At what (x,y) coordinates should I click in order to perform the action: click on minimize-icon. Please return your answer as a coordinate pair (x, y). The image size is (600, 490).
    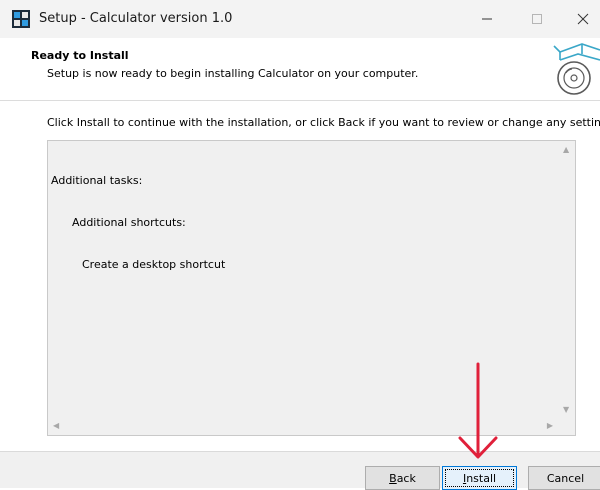
    Looking at the image, I should click on (487, 19).